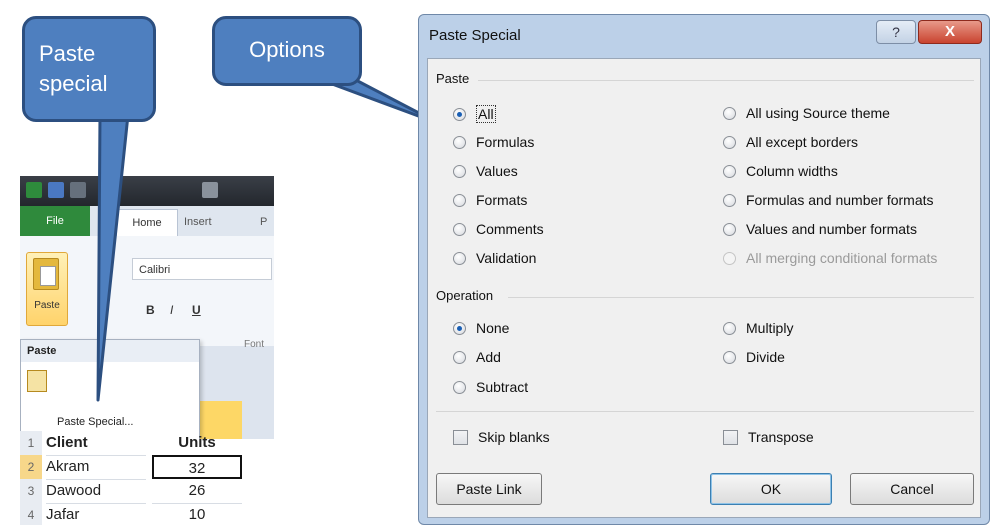 This screenshot has height=525, width=990. I want to click on skip-blanks-checkbox: Skip blanks, so click(501, 437).